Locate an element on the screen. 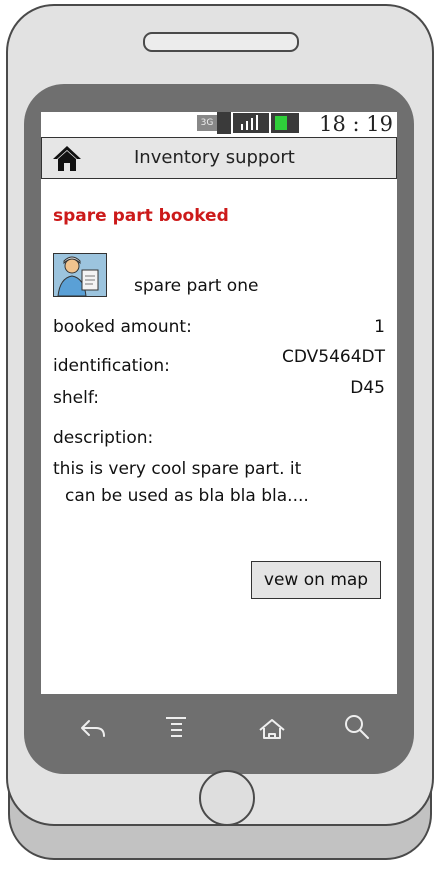 Image resolution: width=437 pixels, height=876 pixels. back-icon is located at coordinates (92, 728).